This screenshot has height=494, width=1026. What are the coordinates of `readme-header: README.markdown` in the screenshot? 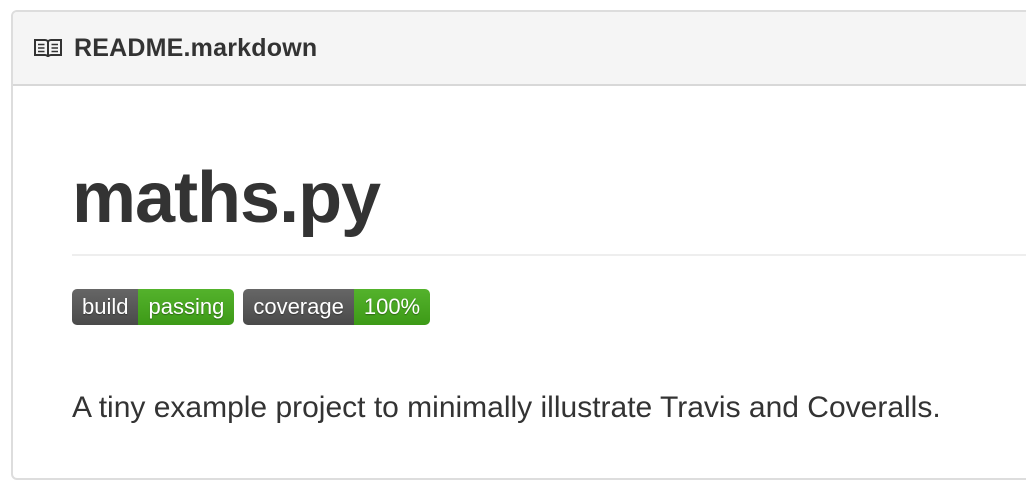 It's located at (519, 49).